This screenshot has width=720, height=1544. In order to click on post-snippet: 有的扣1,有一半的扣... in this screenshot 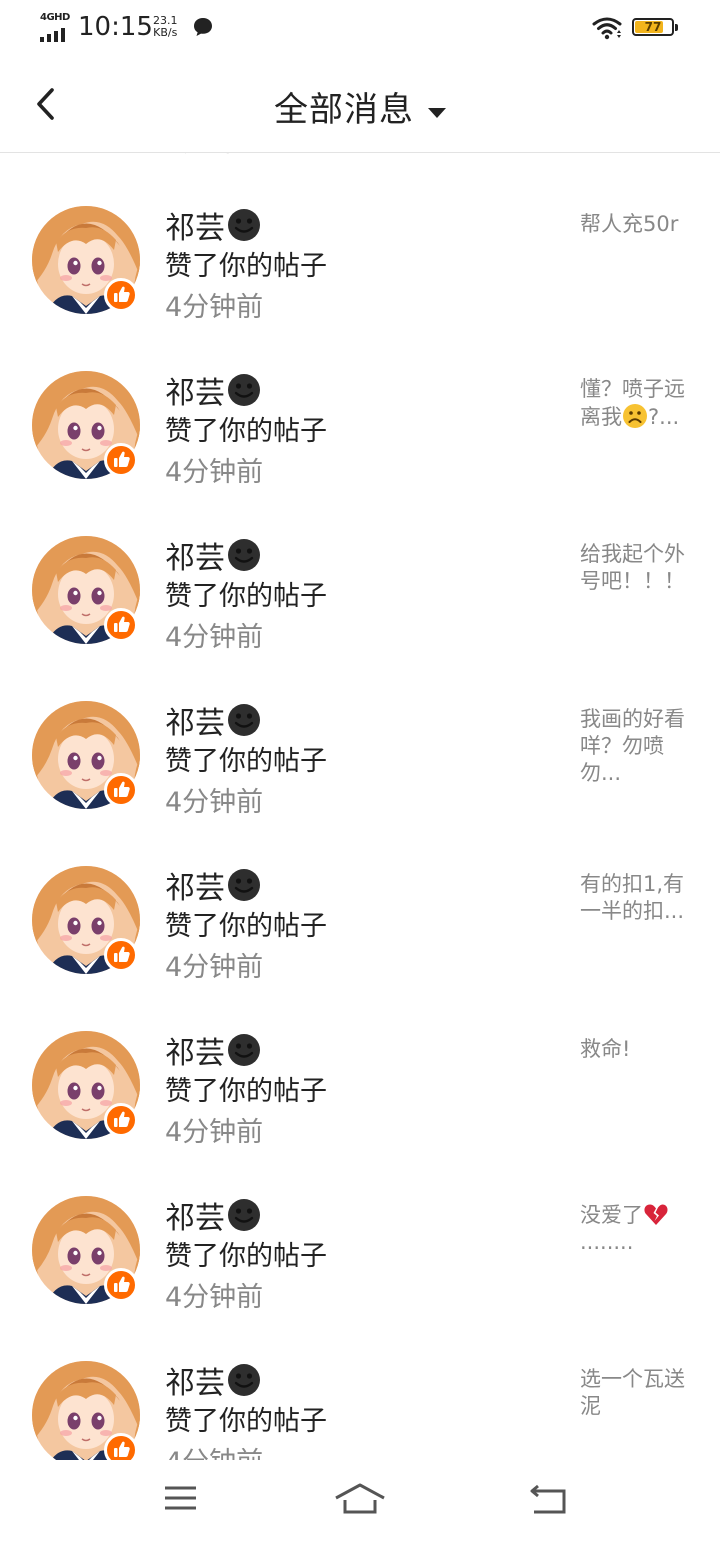, I will do `click(640, 898)`.